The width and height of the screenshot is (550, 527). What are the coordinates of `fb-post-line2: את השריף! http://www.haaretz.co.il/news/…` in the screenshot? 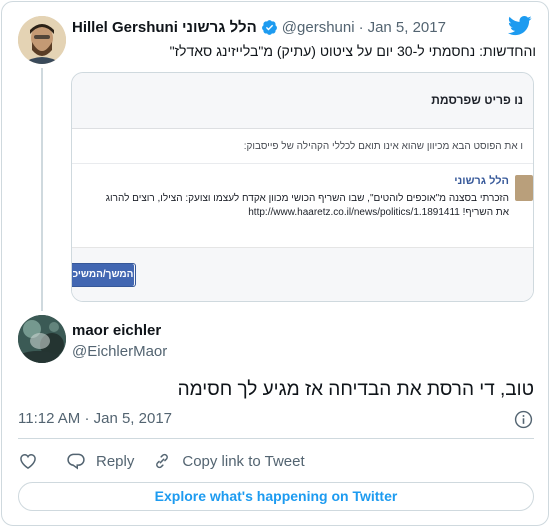 It's located at (378, 212).